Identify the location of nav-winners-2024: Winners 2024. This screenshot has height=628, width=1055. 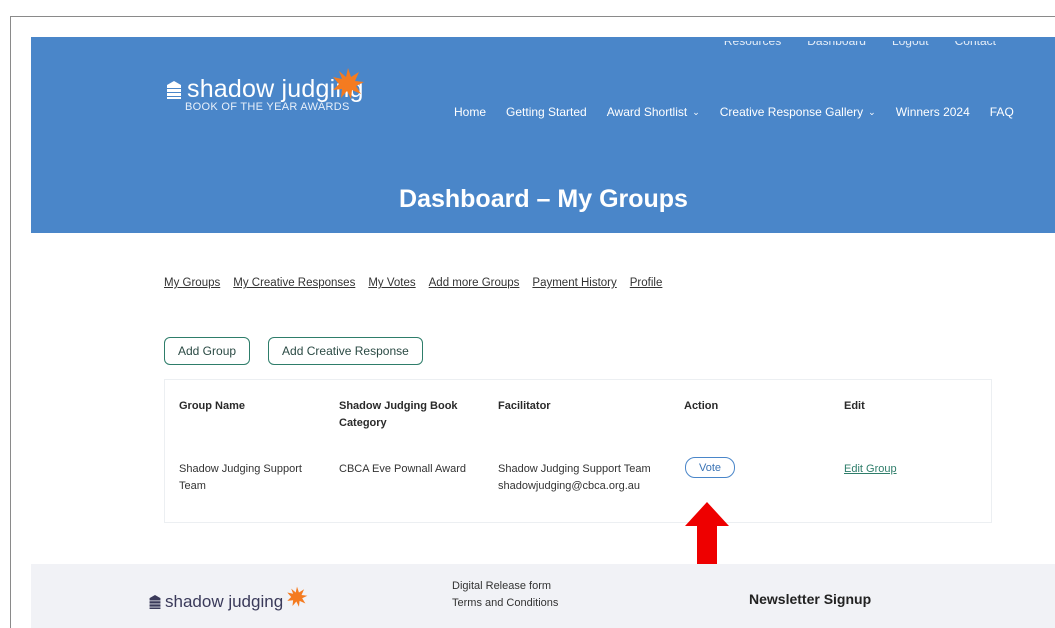
(933, 112).